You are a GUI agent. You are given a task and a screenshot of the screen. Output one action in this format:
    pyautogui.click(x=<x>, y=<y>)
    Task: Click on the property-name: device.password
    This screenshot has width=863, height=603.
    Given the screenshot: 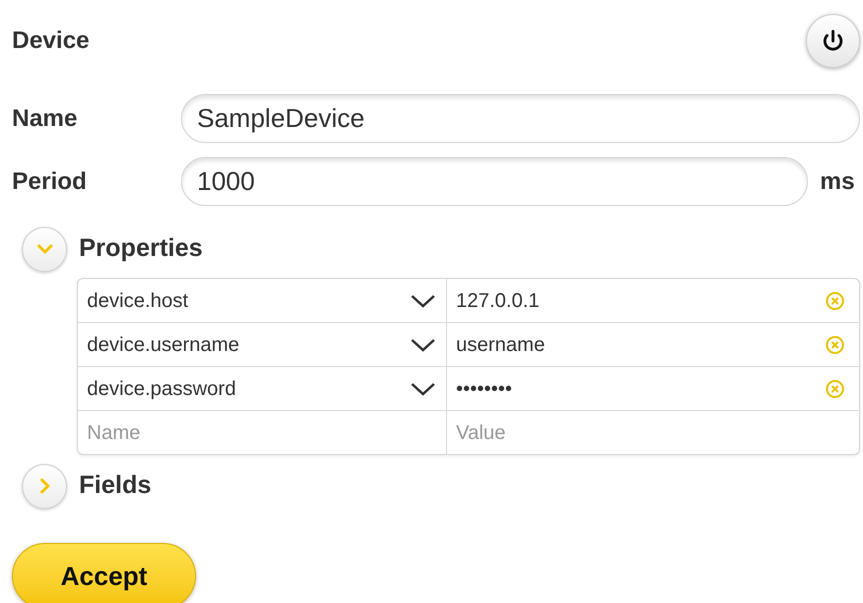 What is the action you would take?
    pyautogui.click(x=161, y=389)
    